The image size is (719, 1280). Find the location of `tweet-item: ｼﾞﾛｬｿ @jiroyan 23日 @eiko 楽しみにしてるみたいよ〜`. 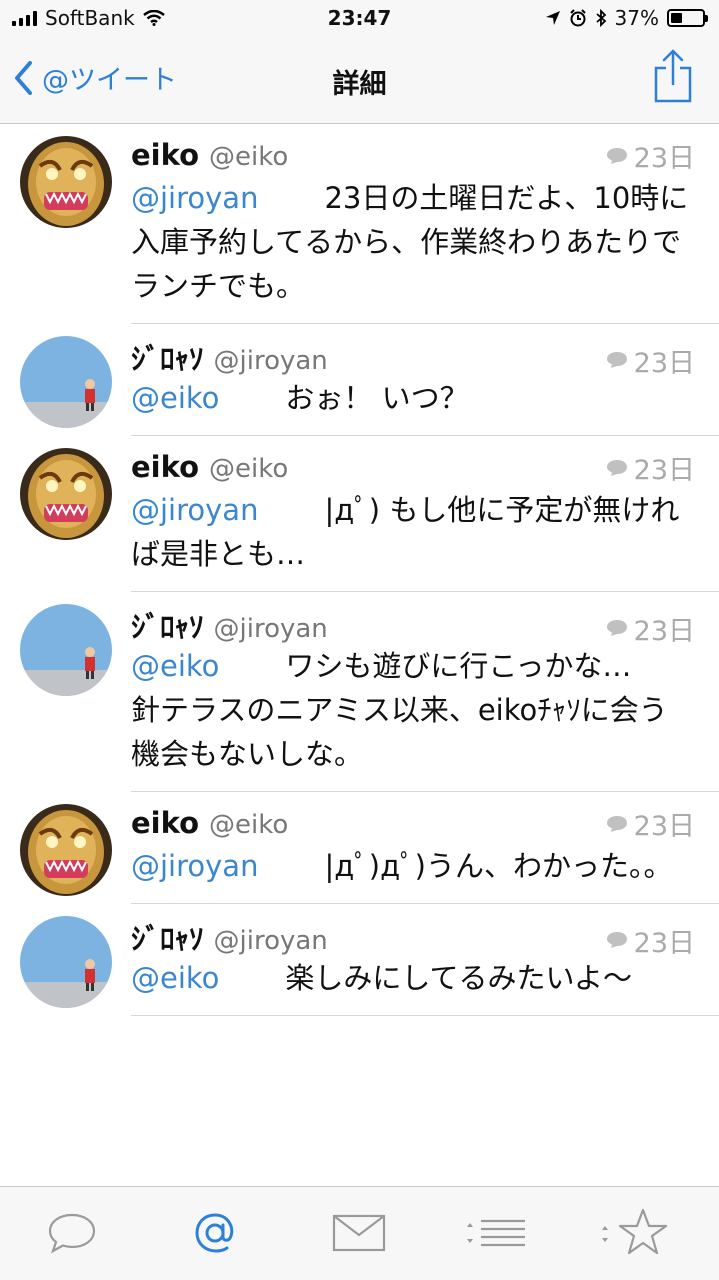

tweet-item: ｼﾞﾛｬｿ @jiroyan 23日 @eiko 楽しみにしてるみたいよ〜 is located at coordinates (359, 960).